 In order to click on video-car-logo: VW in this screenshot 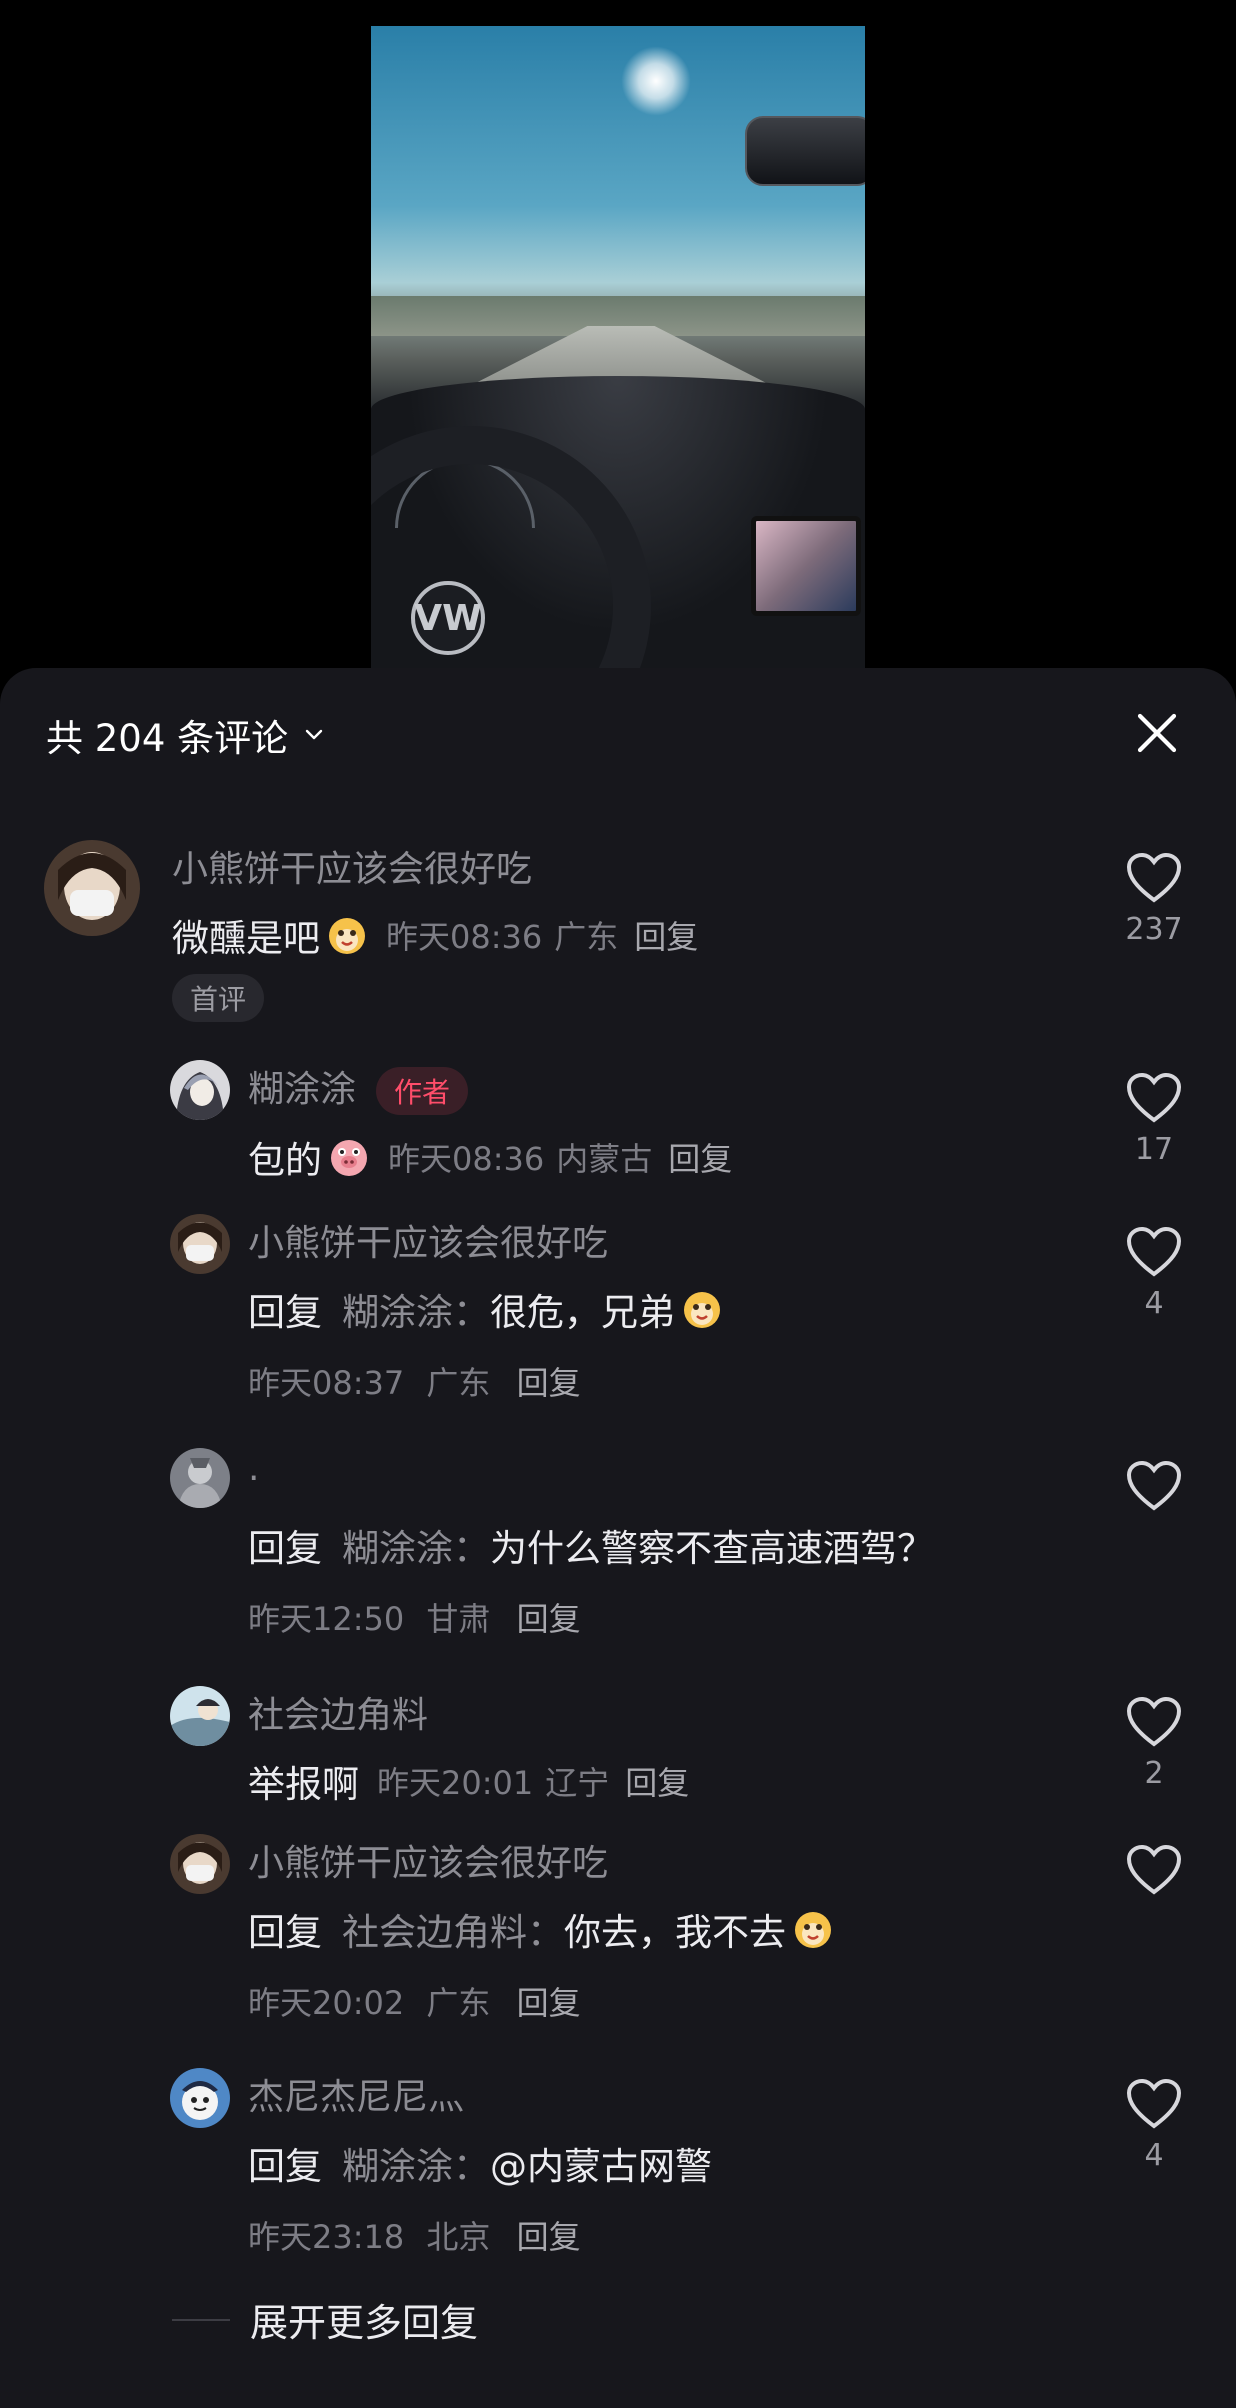, I will do `click(448, 618)`.